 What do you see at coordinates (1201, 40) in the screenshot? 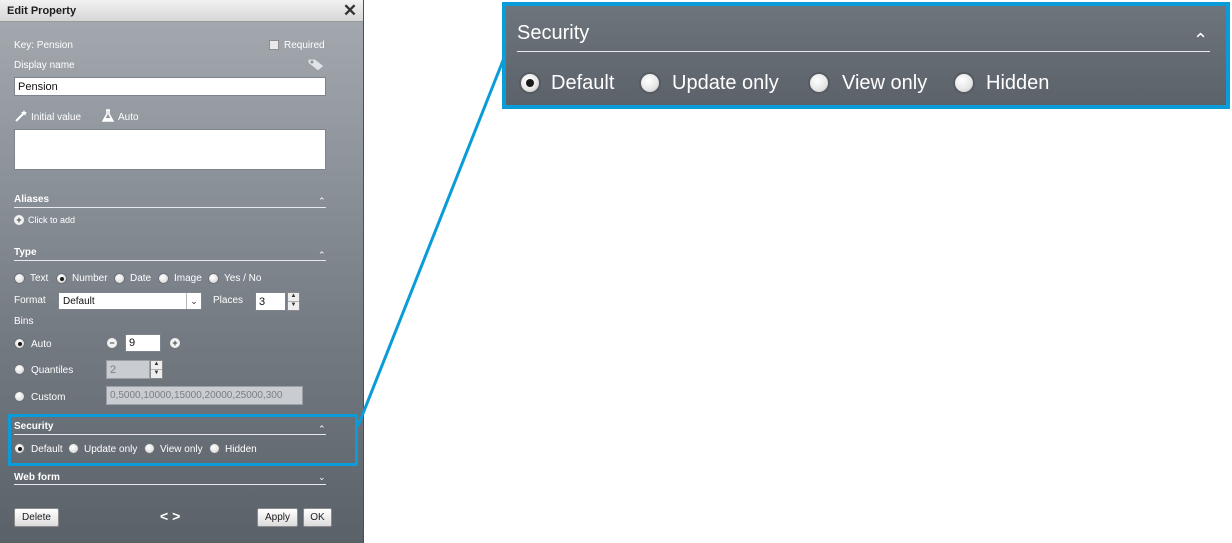
I see `chevron-up-icon: ⌃` at bounding box center [1201, 40].